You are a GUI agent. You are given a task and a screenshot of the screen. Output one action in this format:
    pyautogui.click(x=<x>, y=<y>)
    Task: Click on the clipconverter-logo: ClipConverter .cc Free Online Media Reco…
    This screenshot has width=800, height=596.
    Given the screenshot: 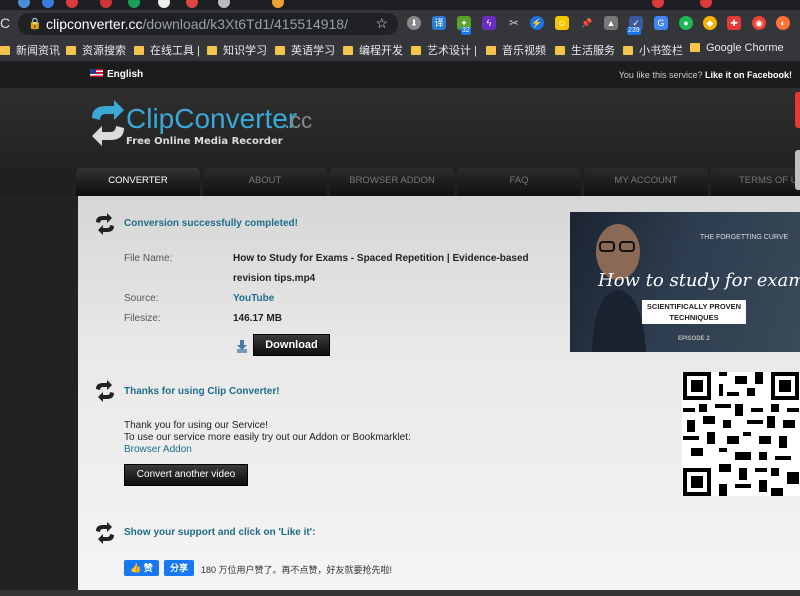 What is the action you would take?
    pyautogui.click(x=208, y=128)
    